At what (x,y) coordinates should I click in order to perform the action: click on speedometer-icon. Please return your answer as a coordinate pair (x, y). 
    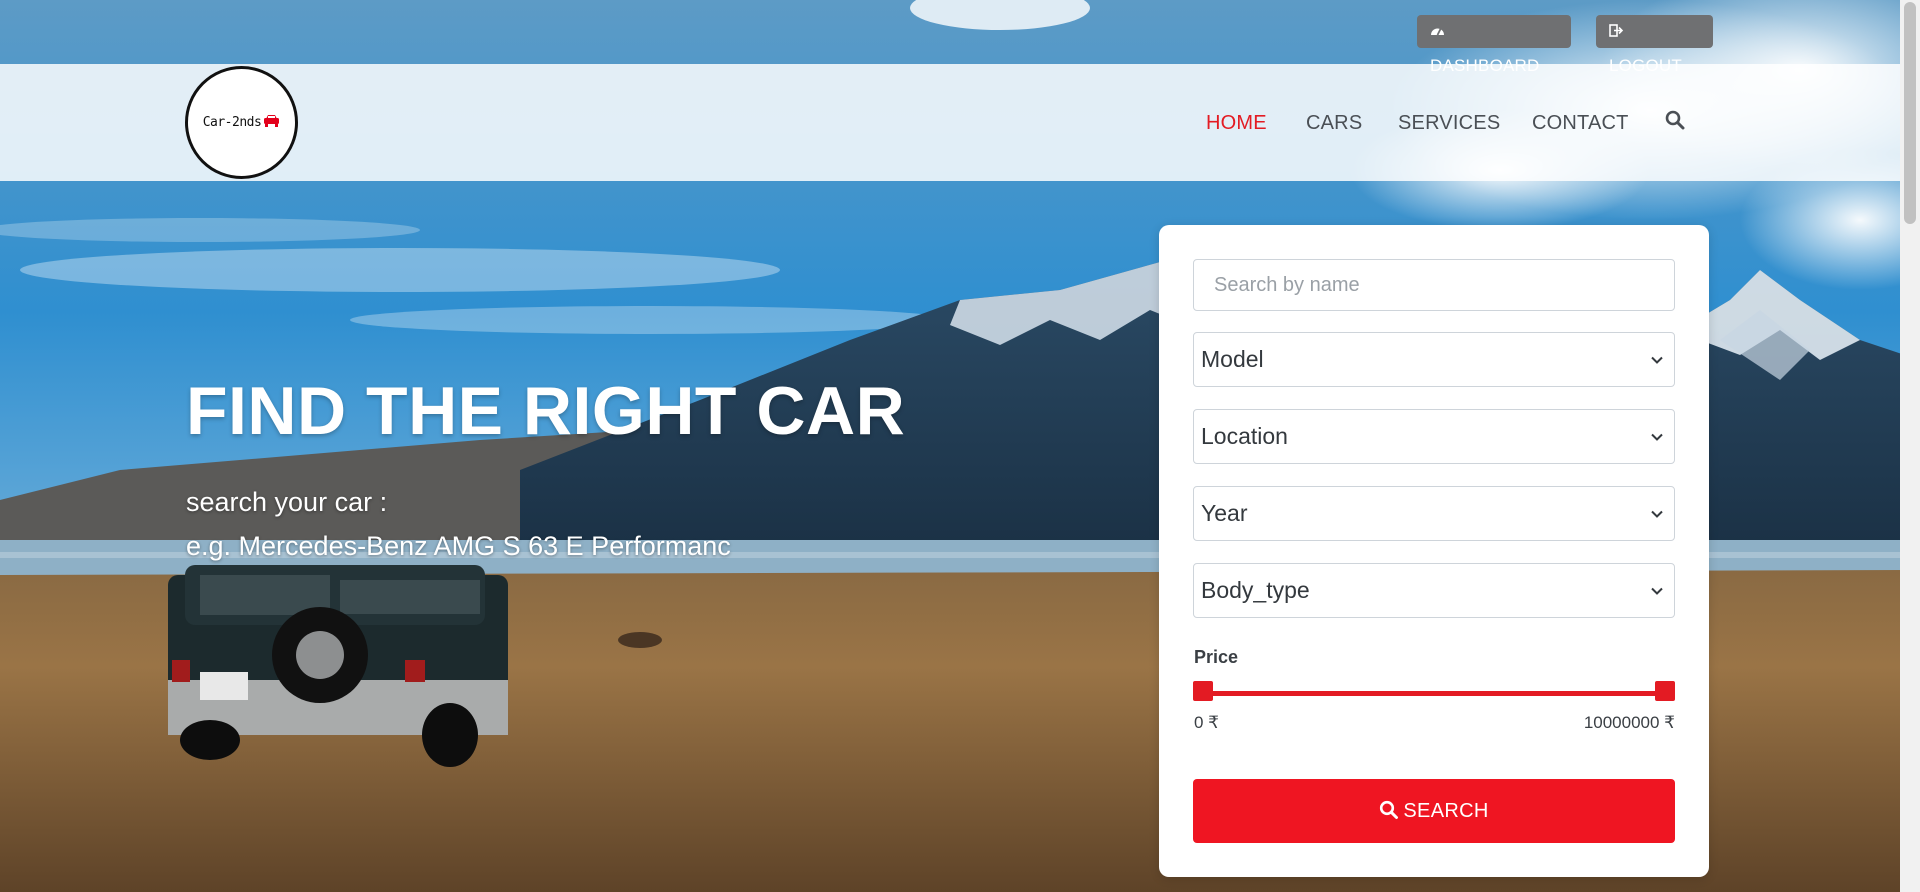
    Looking at the image, I should click on (1437, 32).